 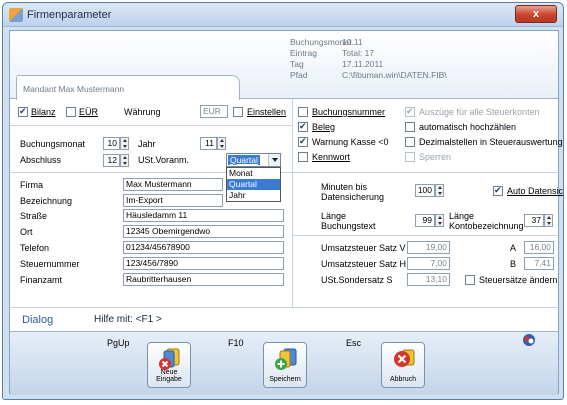 I want to click on buchungsmonat-field: 10, so click(x=111, y=143).